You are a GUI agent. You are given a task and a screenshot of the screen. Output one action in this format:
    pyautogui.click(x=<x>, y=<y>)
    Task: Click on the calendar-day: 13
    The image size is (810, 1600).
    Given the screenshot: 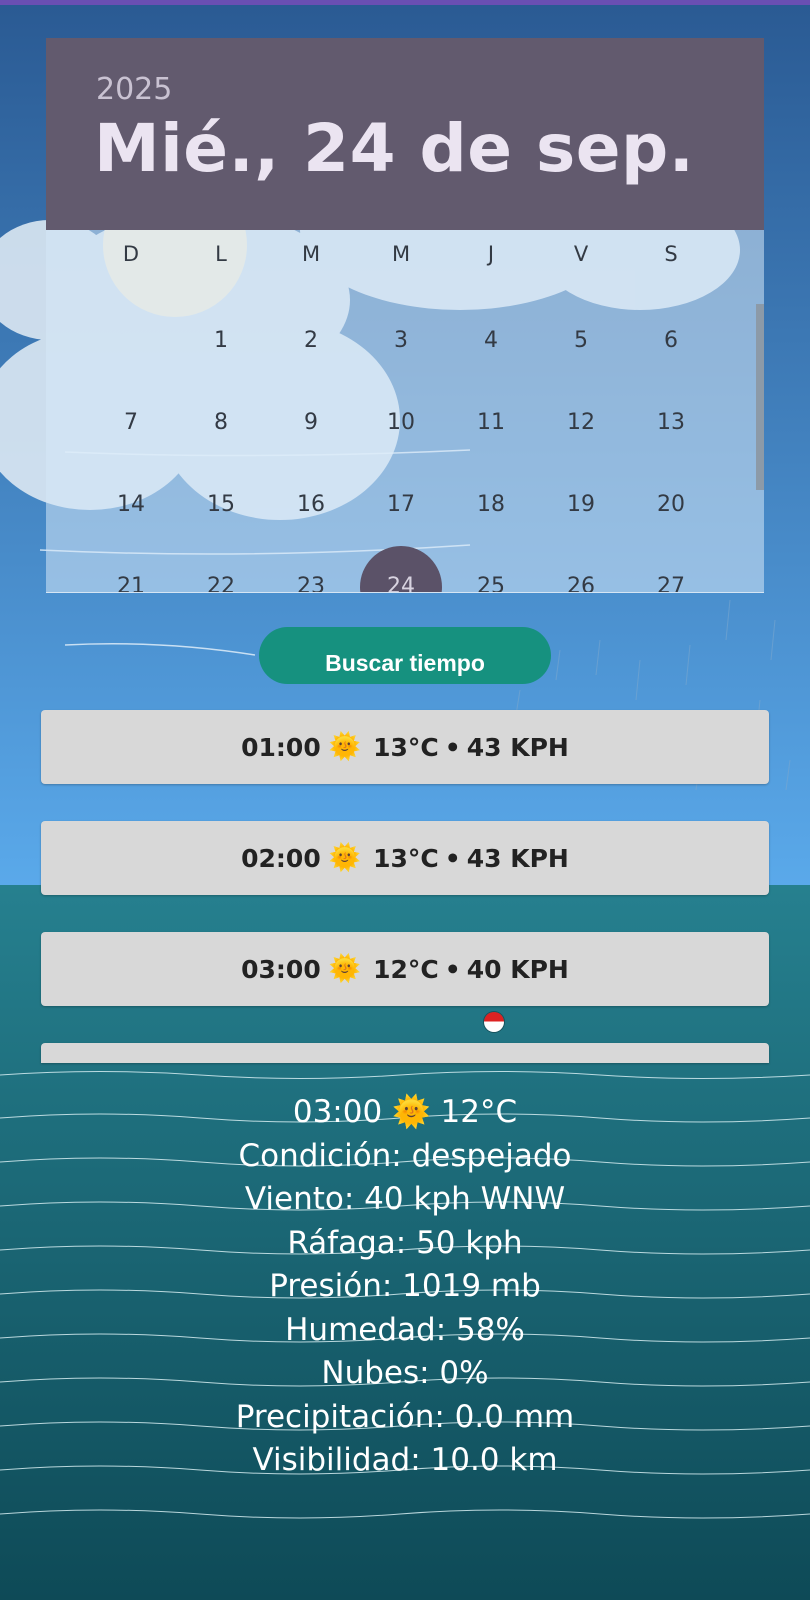 What is the action you would take?
    pyautogui.click(x=671, y=423)
    